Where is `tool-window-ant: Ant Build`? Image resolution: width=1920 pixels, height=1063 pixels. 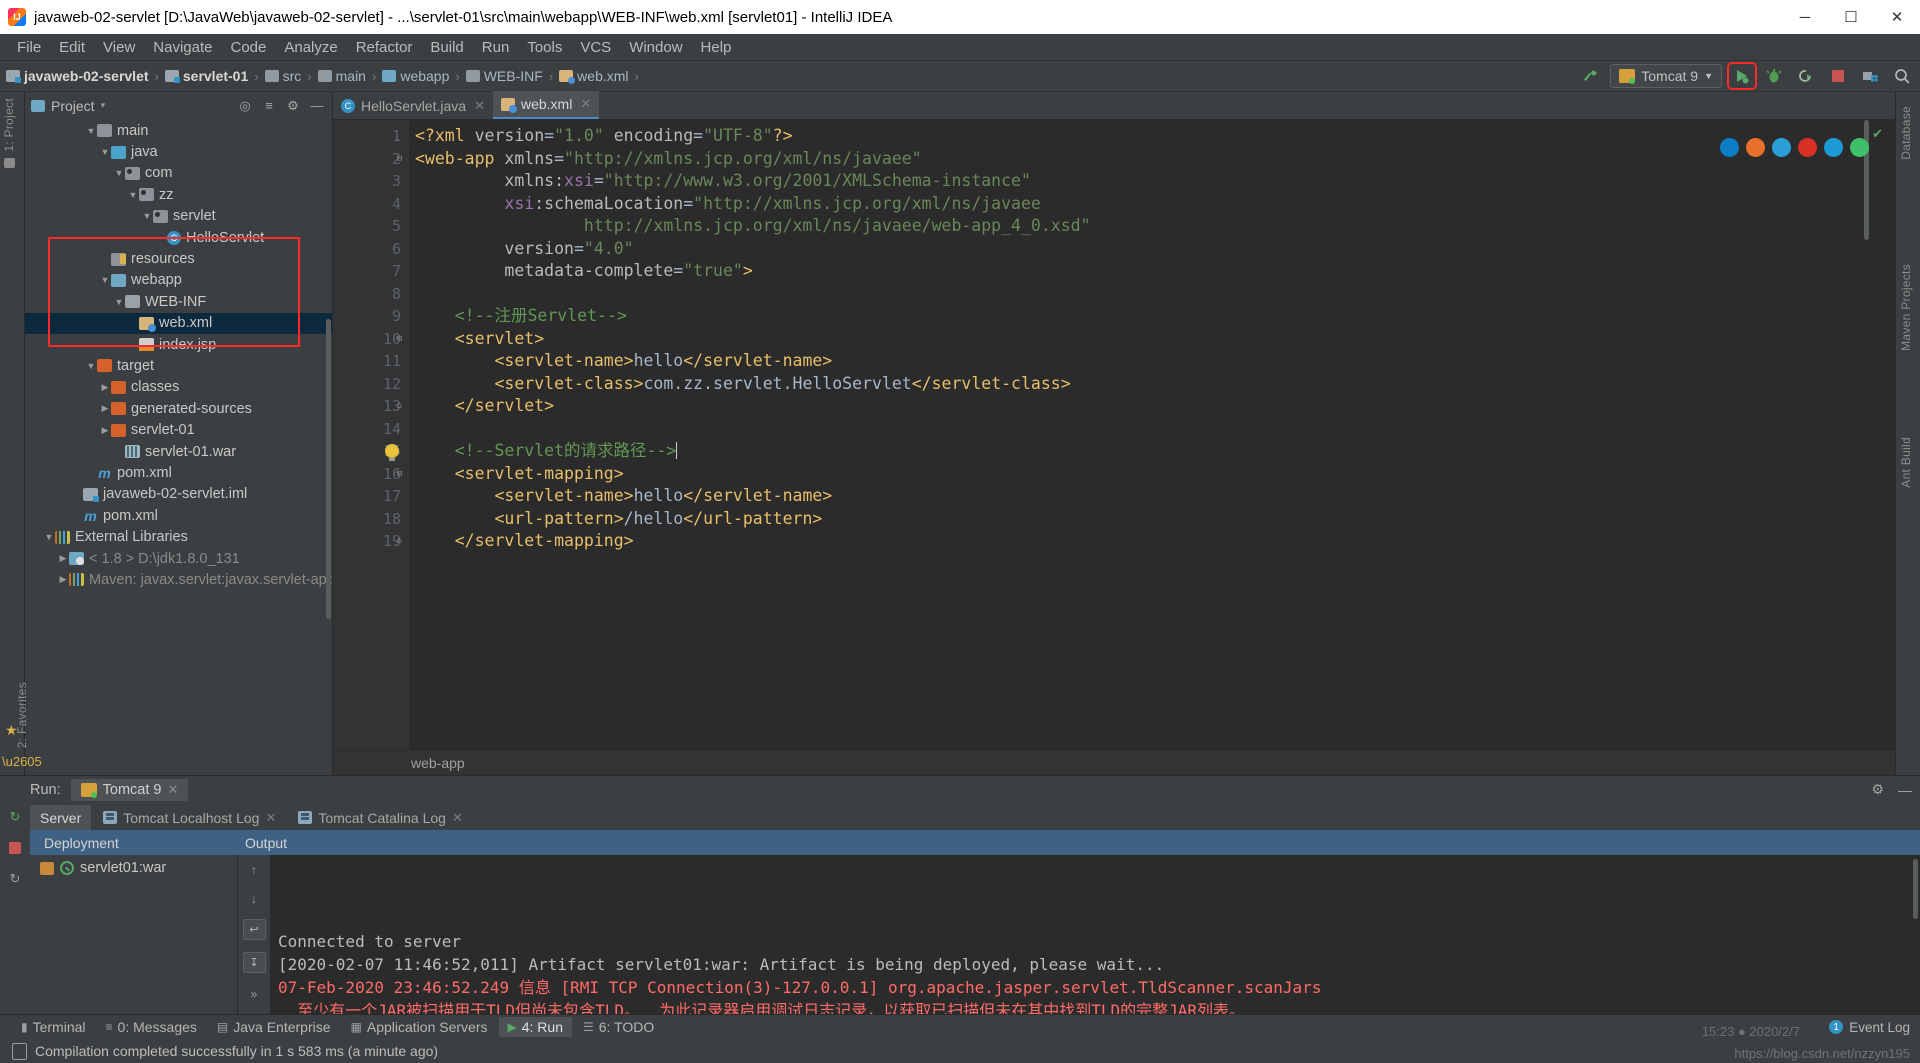 tool-window-ant: Ant Build is located at coordinates (1906, 462).